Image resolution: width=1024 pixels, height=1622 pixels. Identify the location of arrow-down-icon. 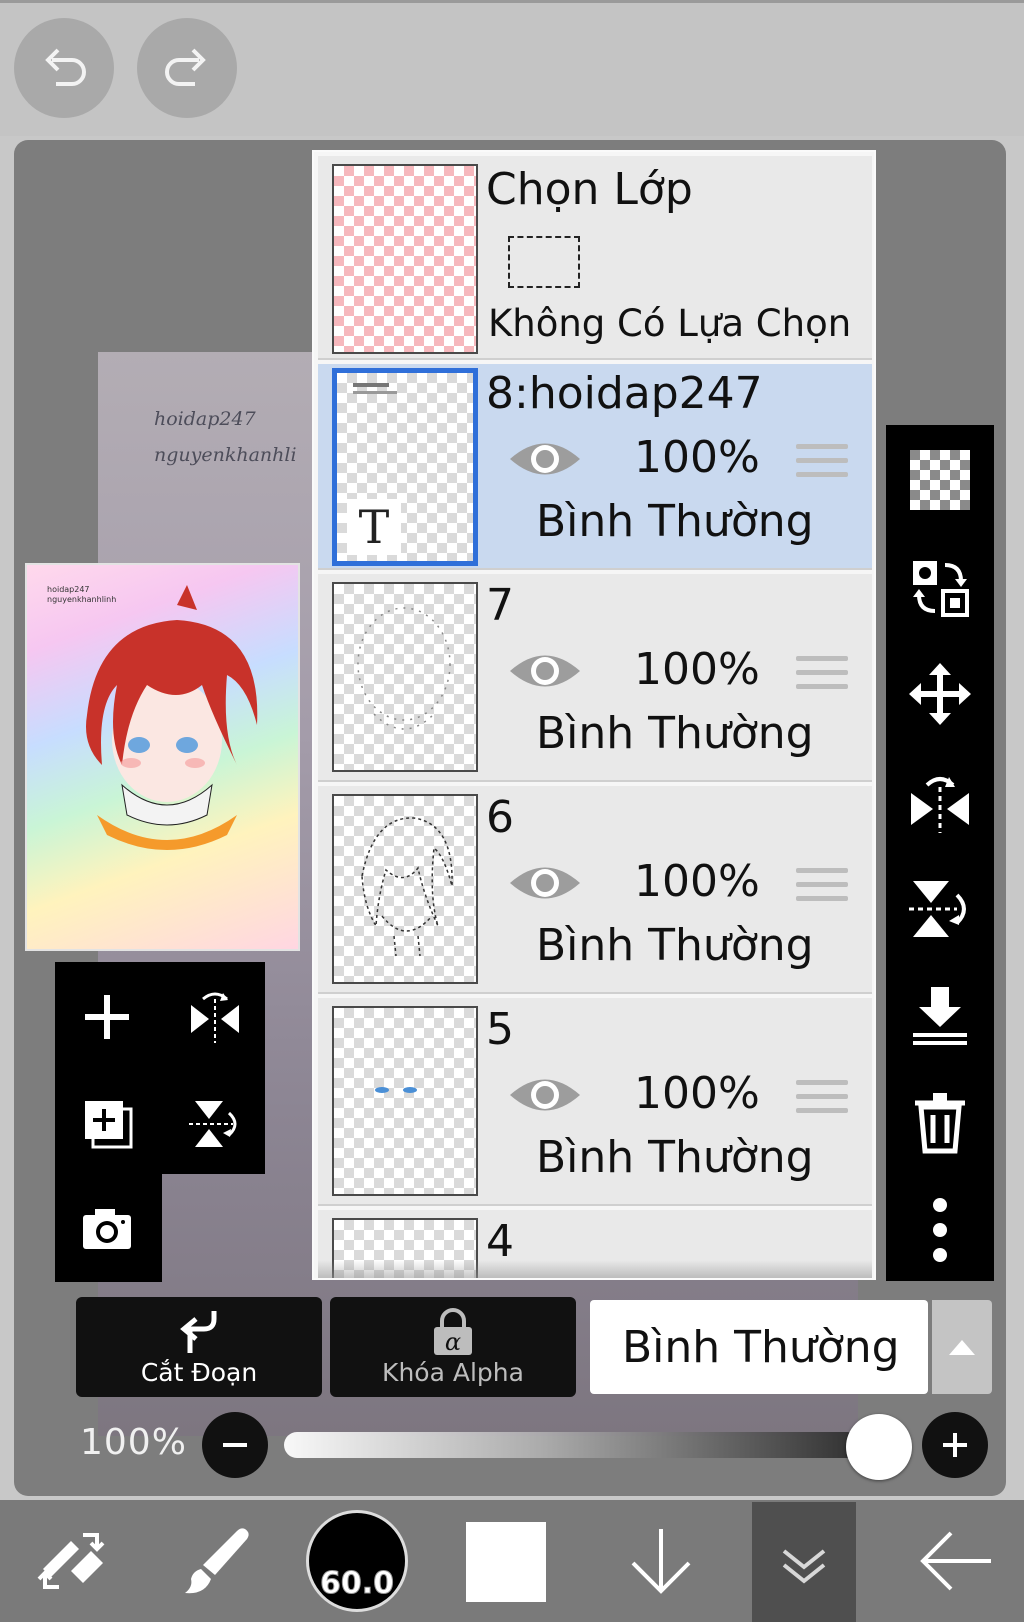
(661, 1561).